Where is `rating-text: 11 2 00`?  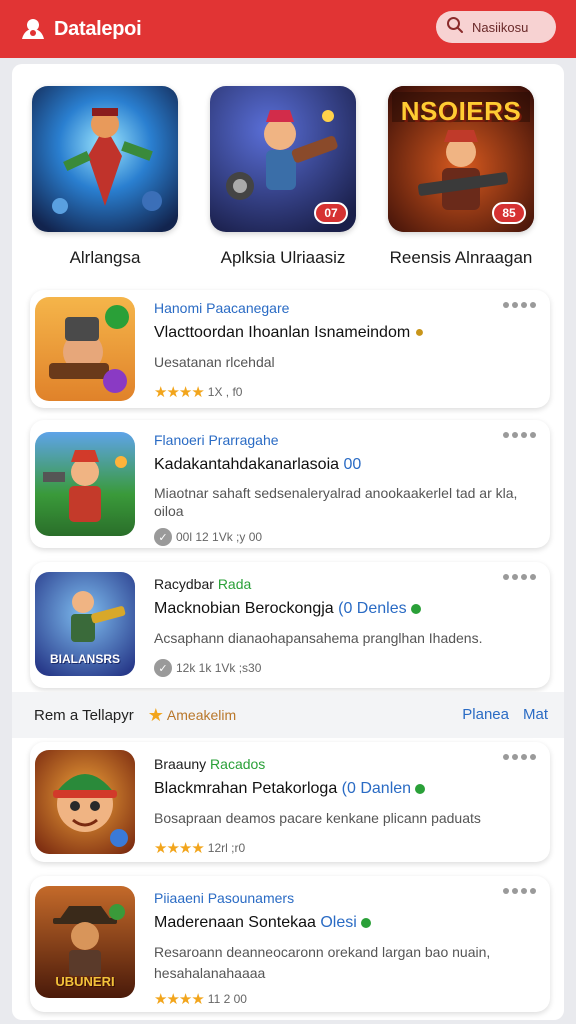 rating-text: 11 2 00 is located at coordinates (227, 999).